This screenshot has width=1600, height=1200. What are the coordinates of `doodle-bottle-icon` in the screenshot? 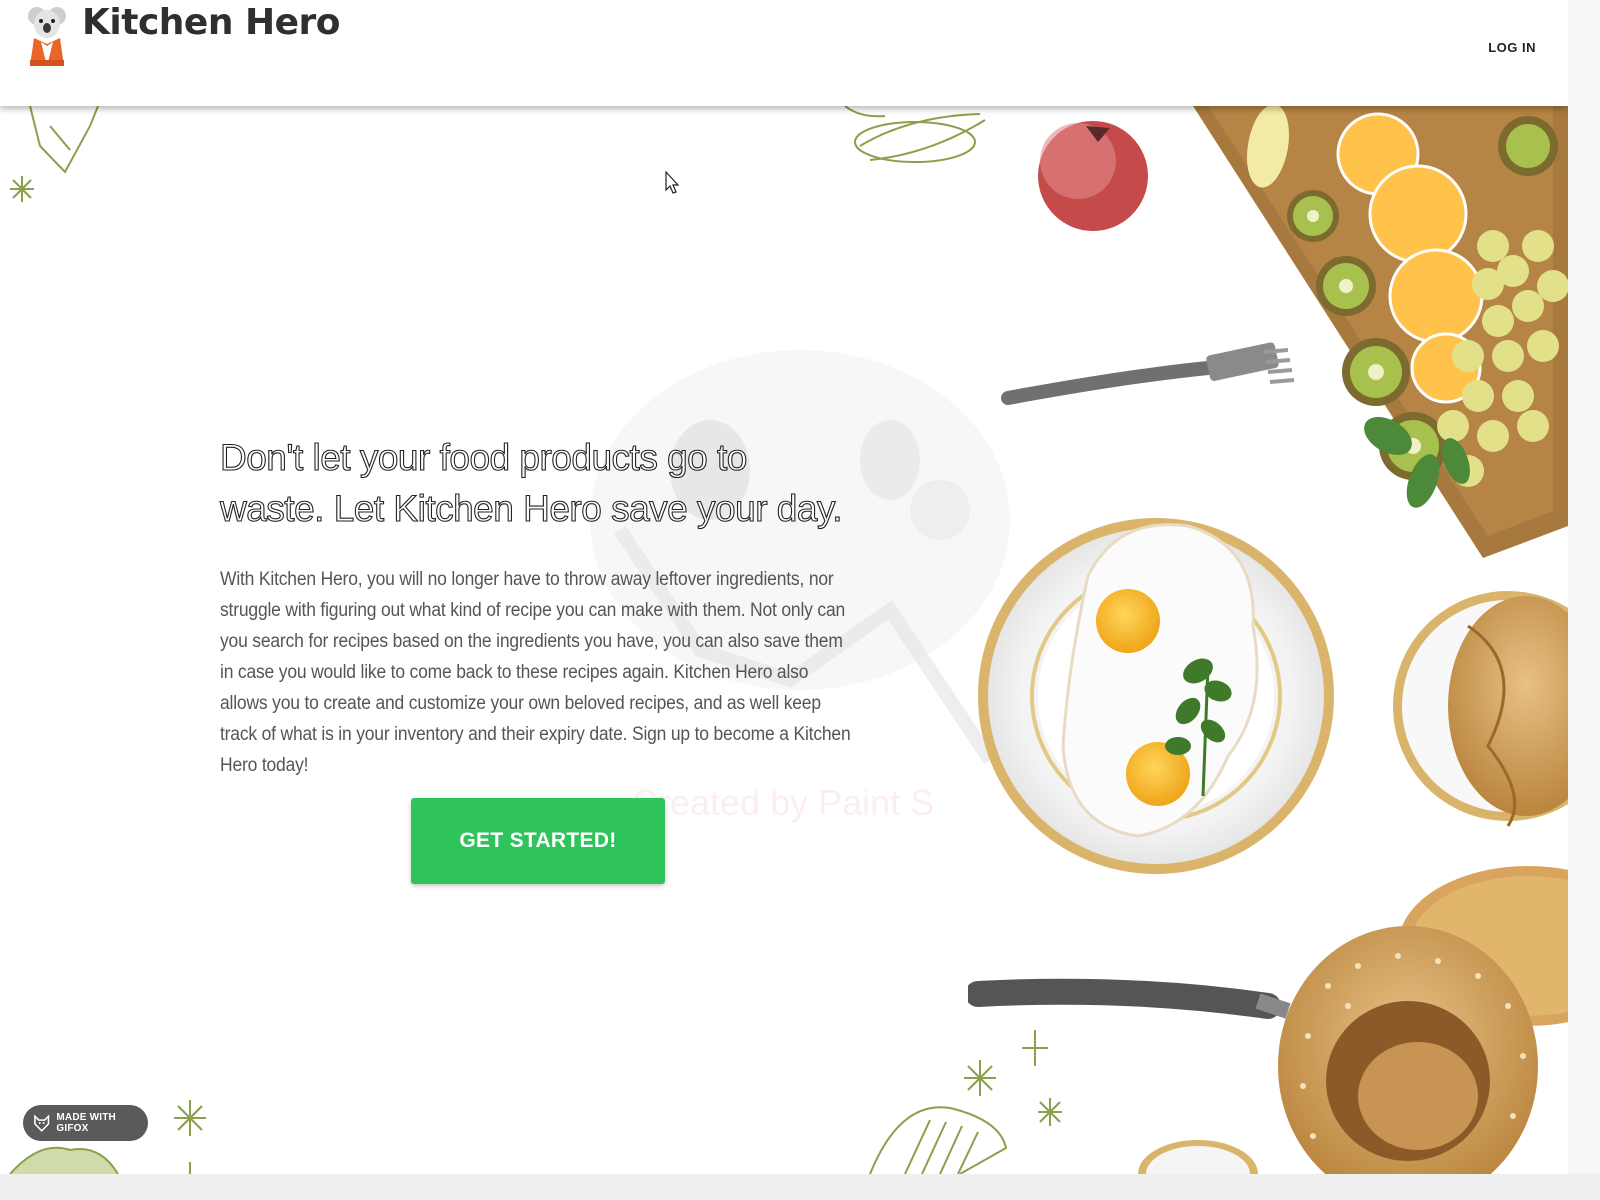 It's located at (54, 154).